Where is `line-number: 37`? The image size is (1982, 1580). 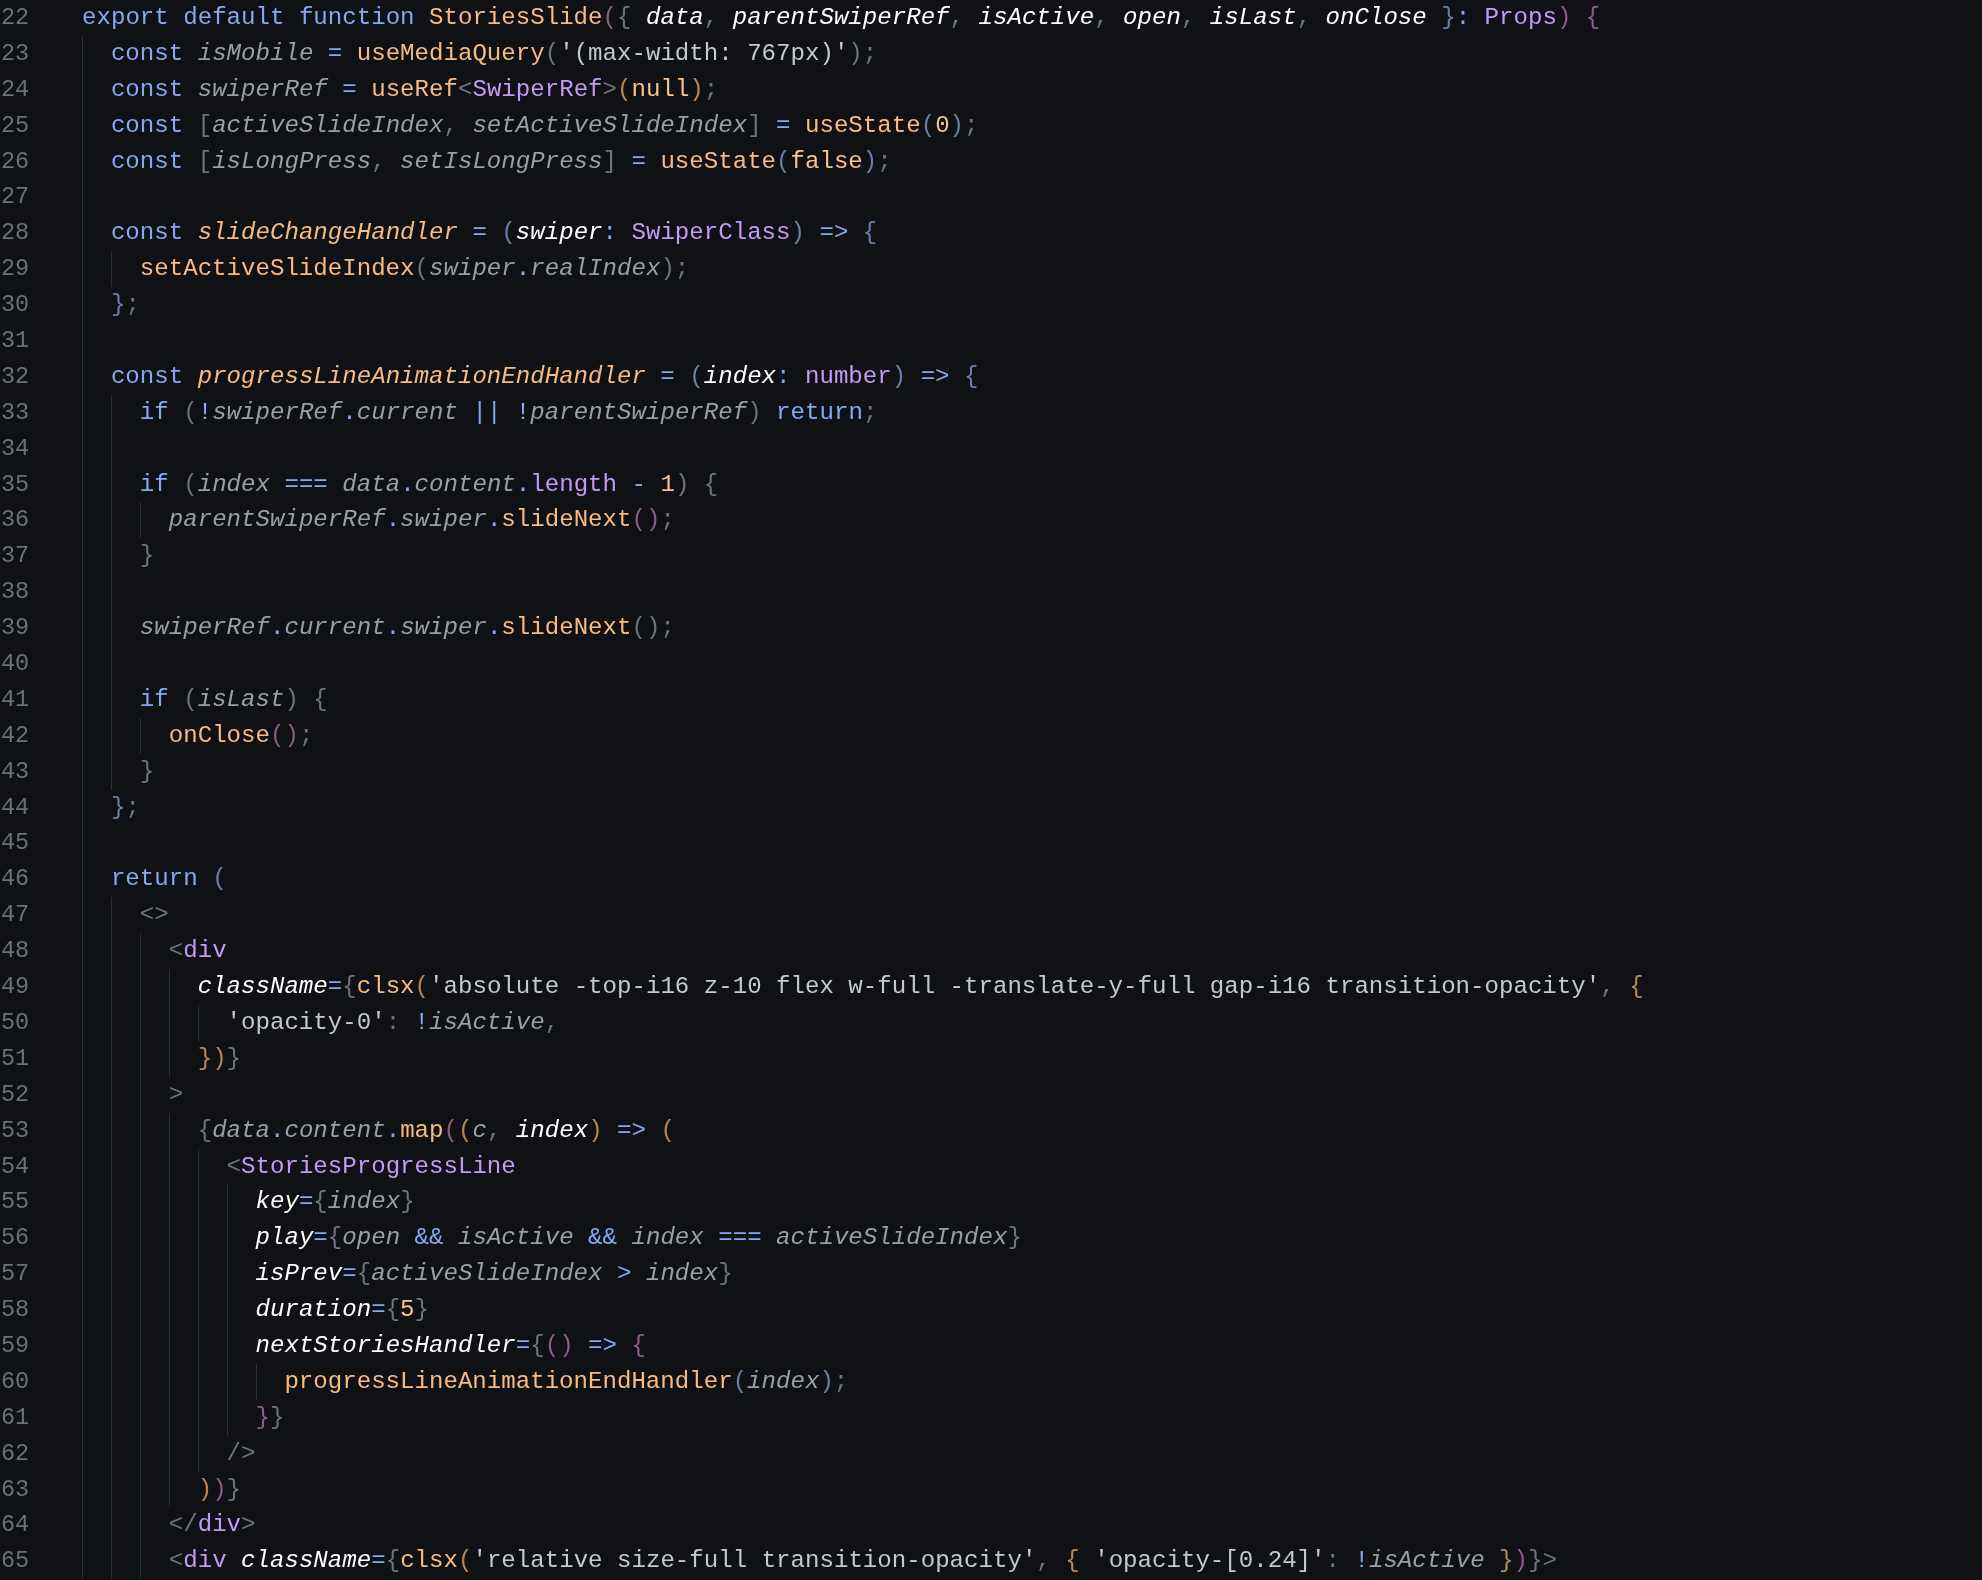
line-number: 37 is located at coordinates (15, 556).